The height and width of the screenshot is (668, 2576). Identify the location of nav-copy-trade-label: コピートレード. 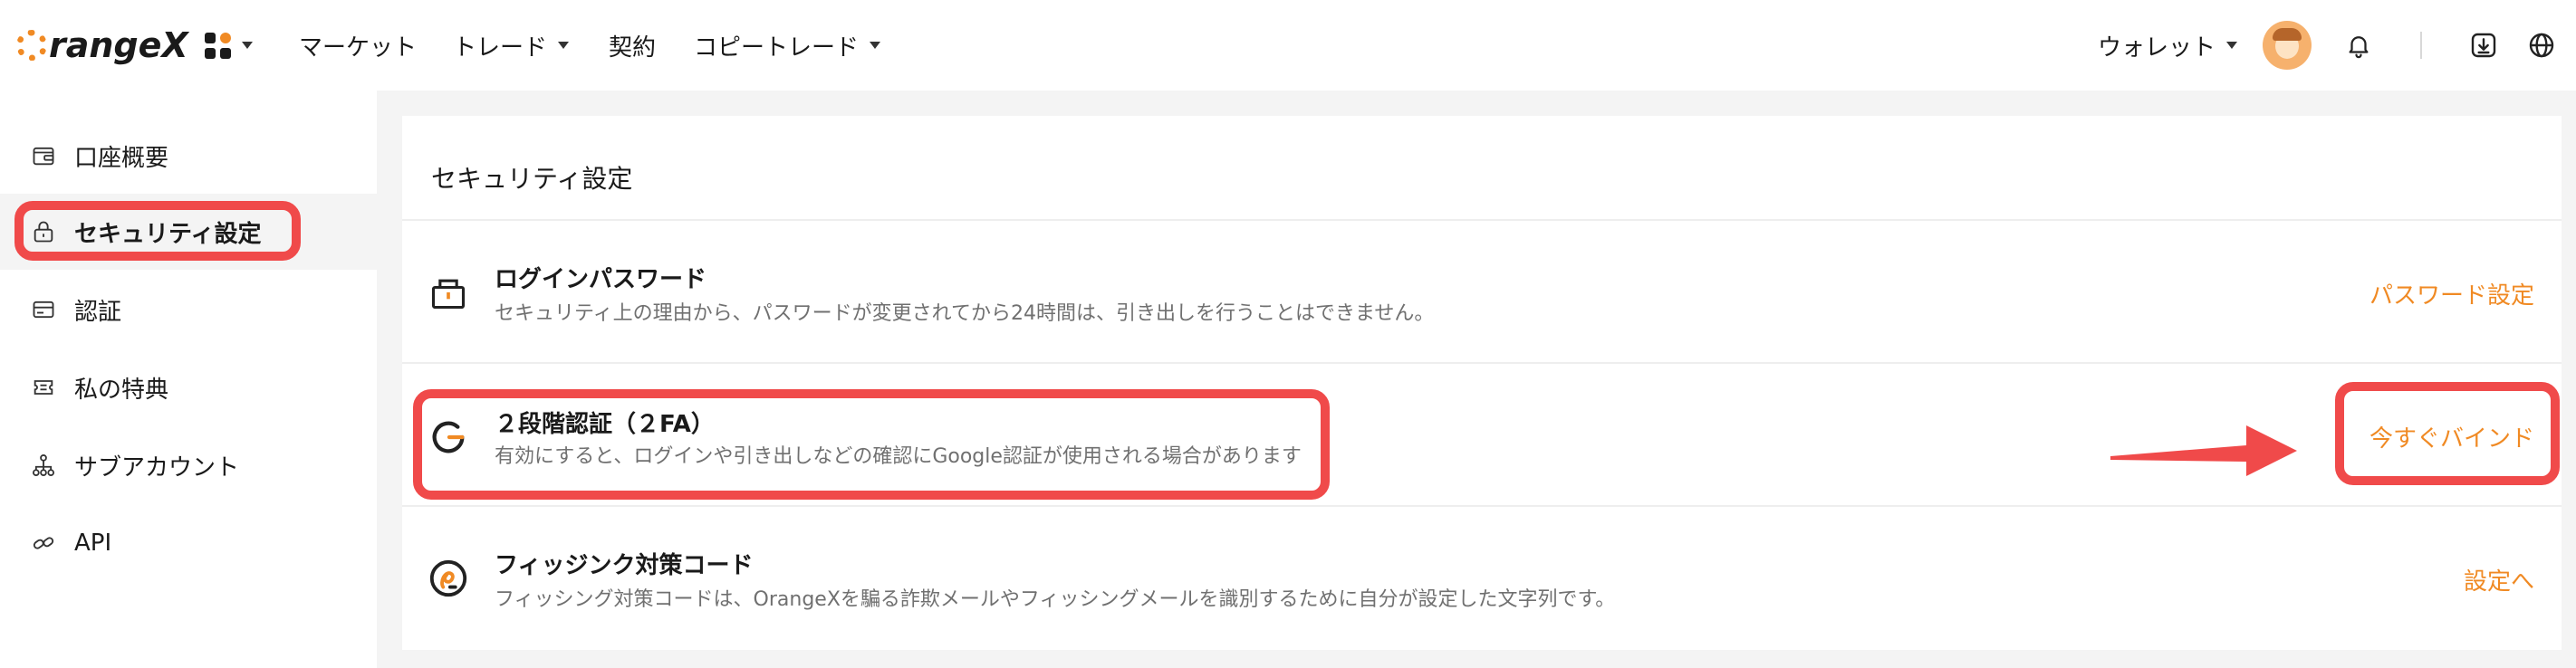
(777, 47).